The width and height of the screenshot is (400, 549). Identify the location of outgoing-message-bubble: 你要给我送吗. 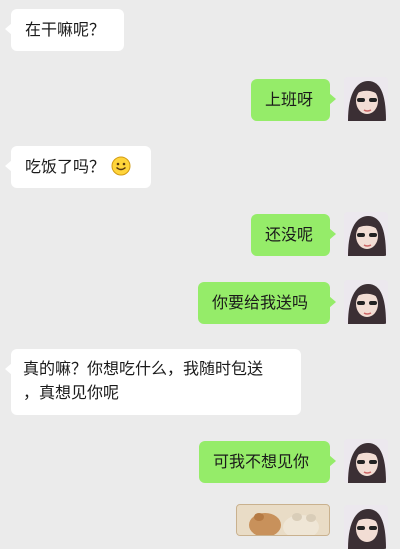
(267, 303).